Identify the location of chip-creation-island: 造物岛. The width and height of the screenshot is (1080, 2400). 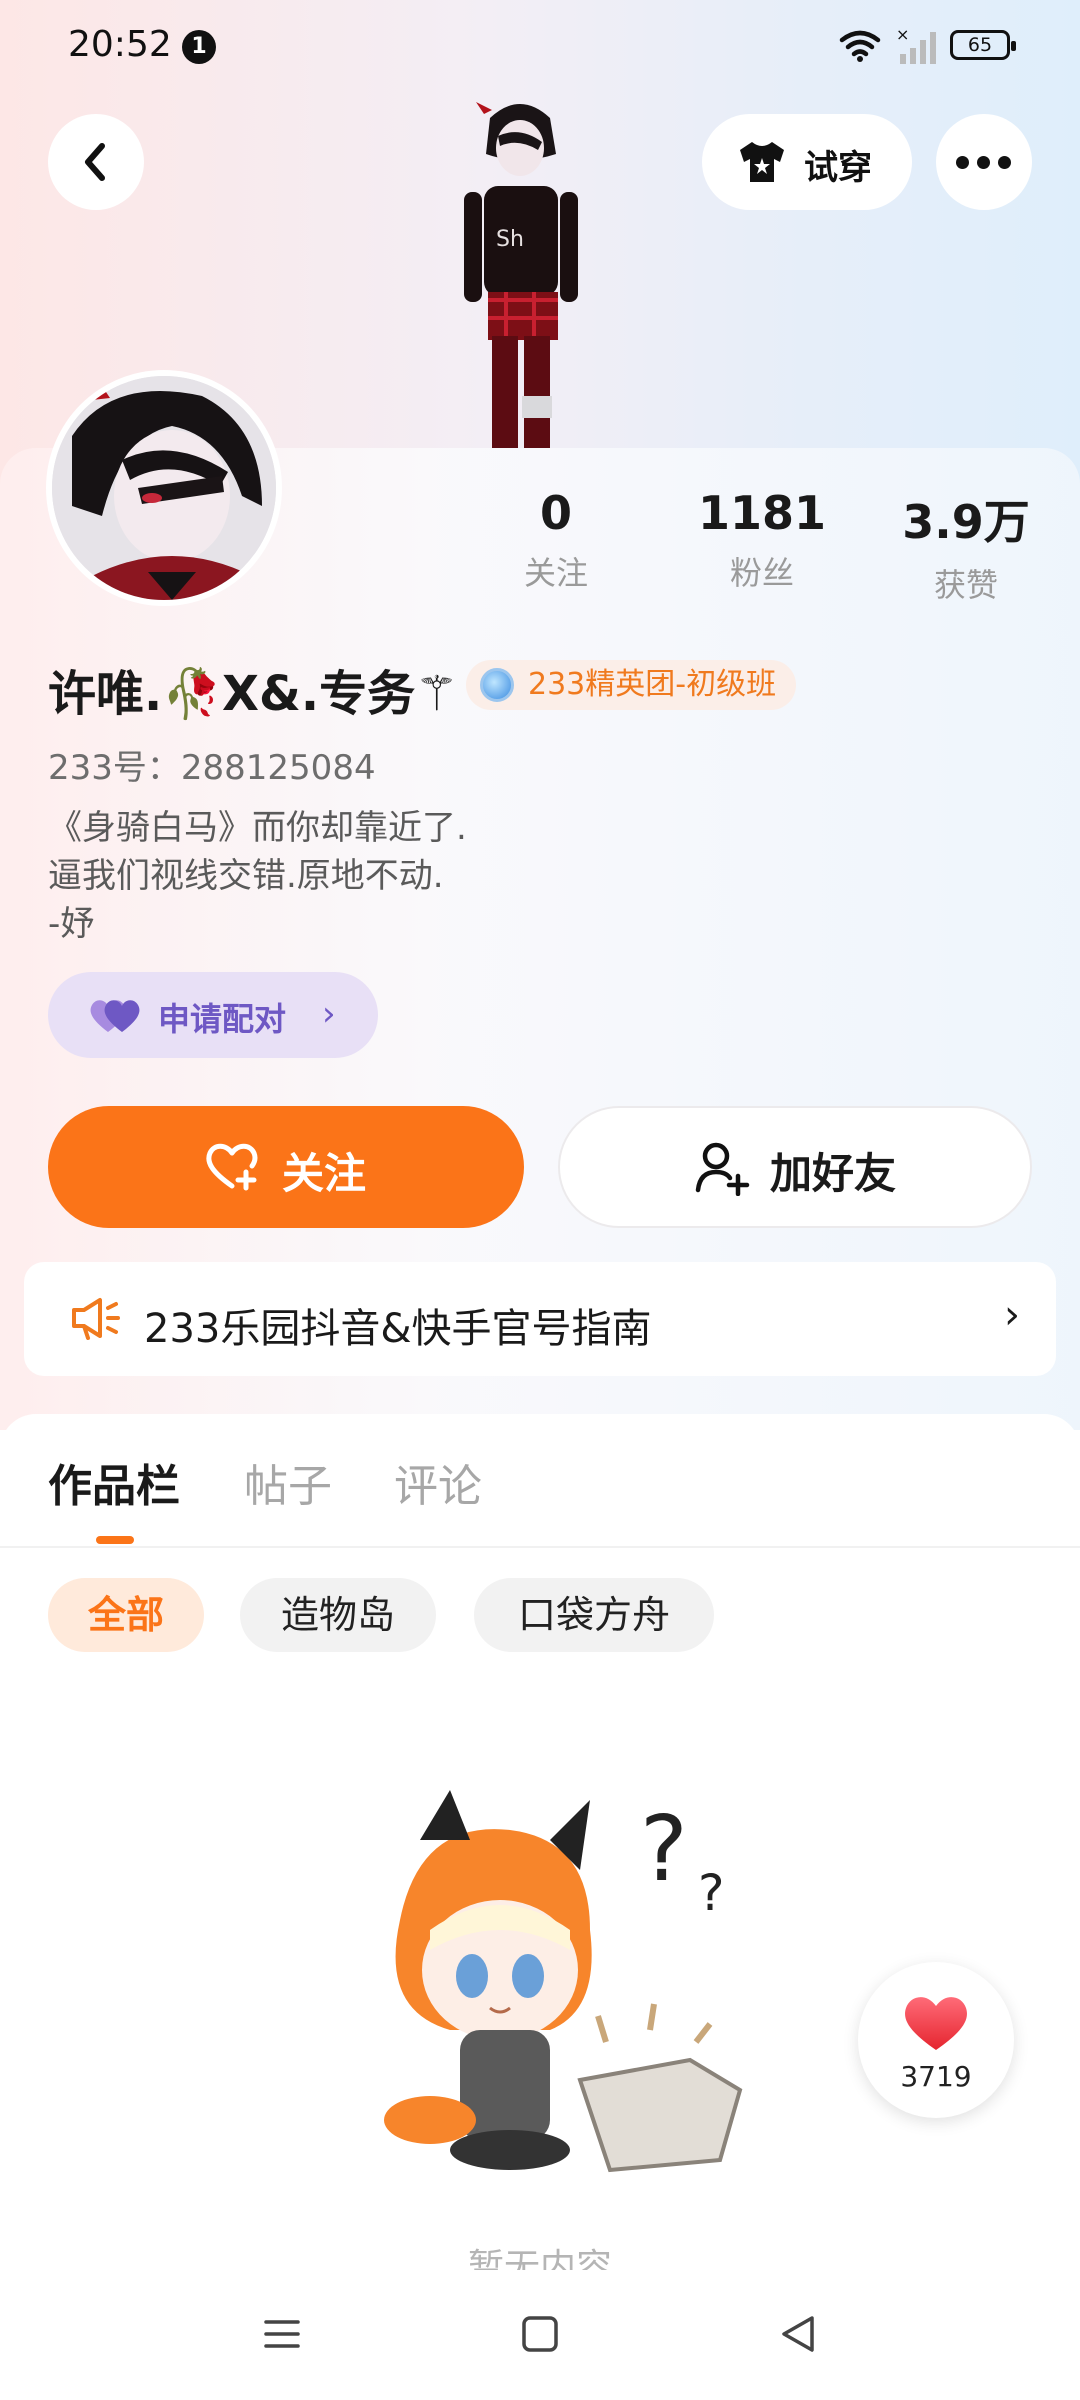
(338, 1615).